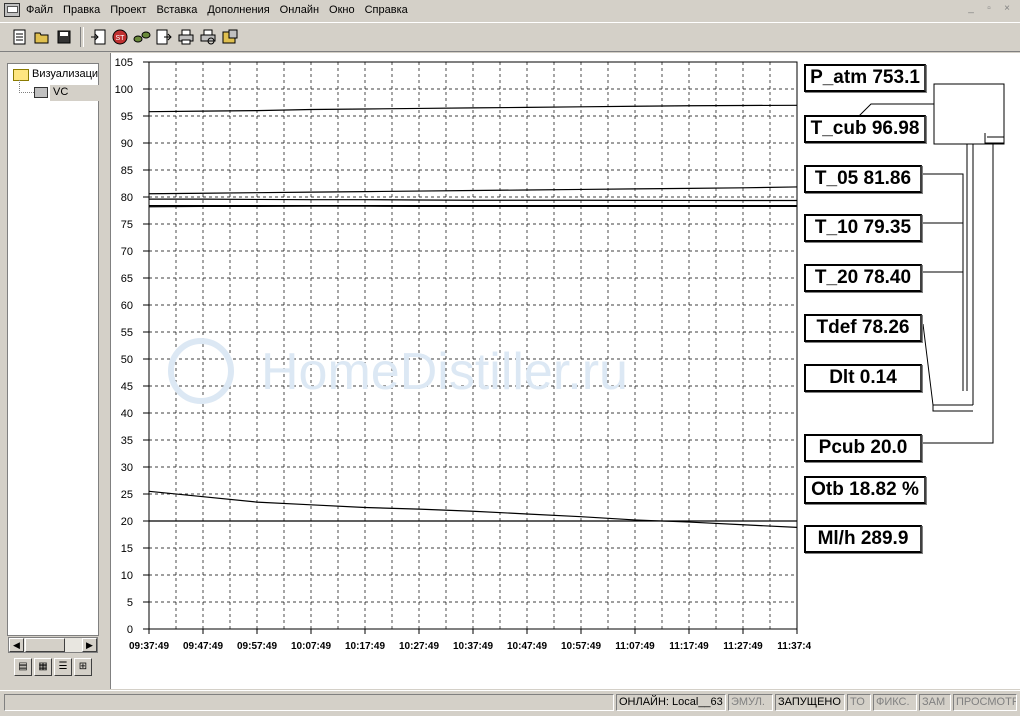  Describe the element at coordinates (342, 10) in the screenshot. I see `menu-window: Окно` at that location.